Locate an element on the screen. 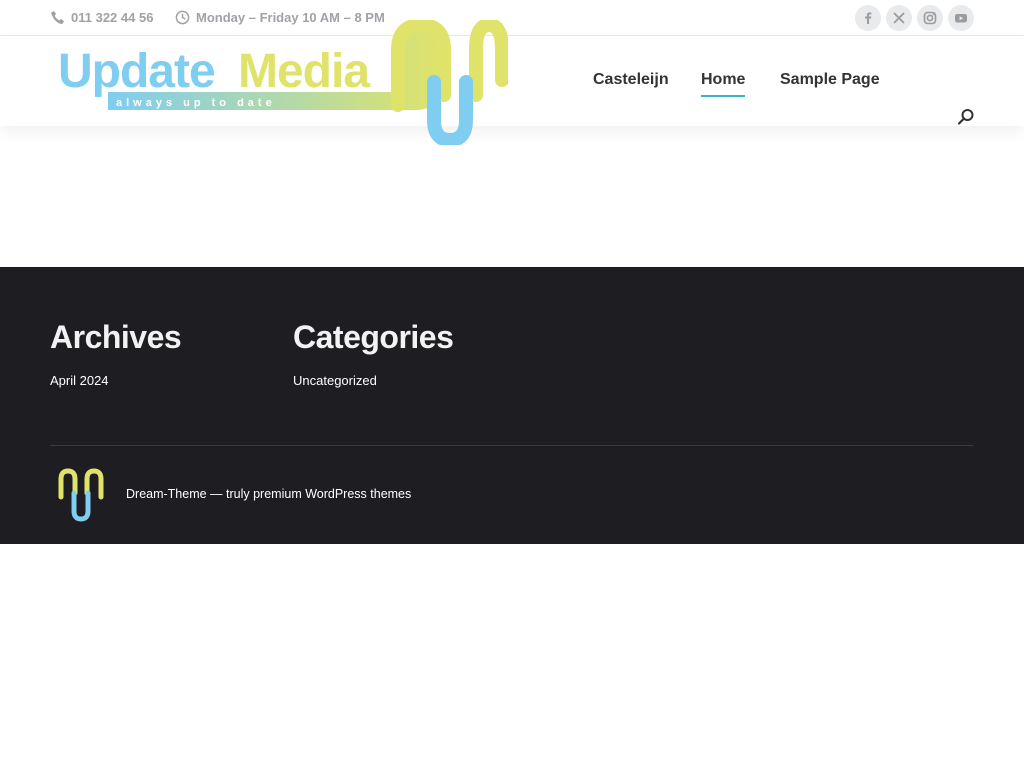 The width and height of the screenshot is (1024, 768). categories-title: Categories is located at coordinates (373, 337).